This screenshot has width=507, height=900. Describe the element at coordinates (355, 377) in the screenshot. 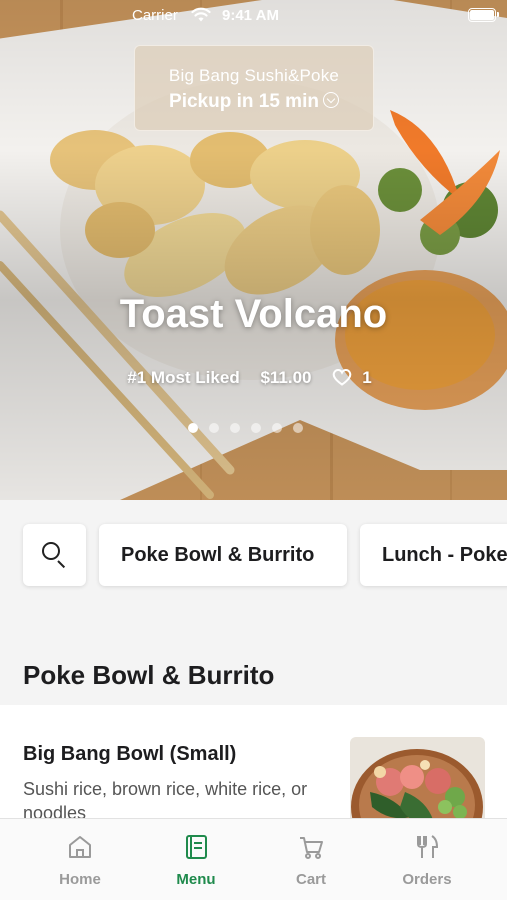

I see `likes-count: 1` at that location.